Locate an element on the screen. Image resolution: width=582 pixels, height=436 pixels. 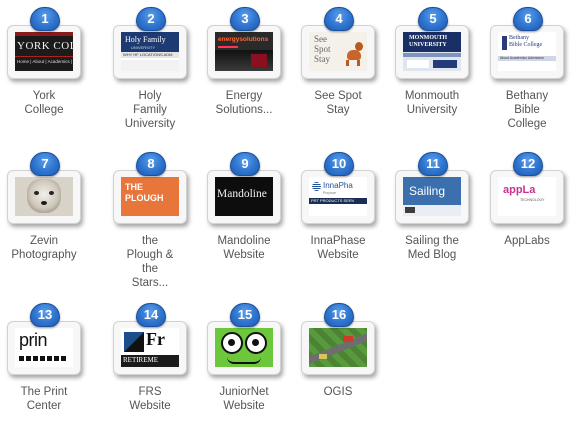
portfolio-item-sailing-the-med: 11 Sailing Sailing the Med Blog is located at coordinates (439, 215).